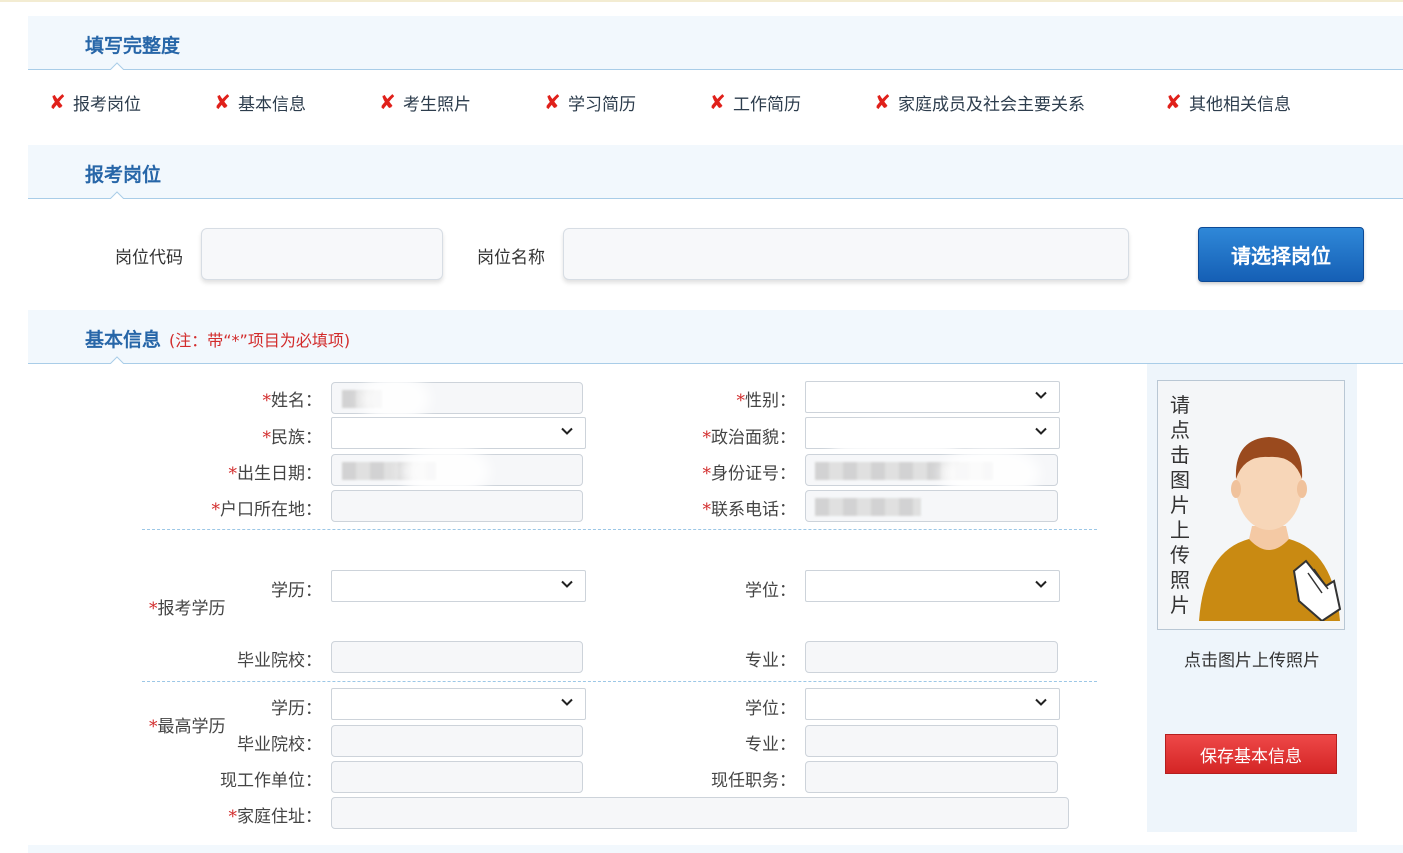 The height and width of the screenshot is (853, 1403). I want to click on exam-education-label: 学历：, so click(296, 591).